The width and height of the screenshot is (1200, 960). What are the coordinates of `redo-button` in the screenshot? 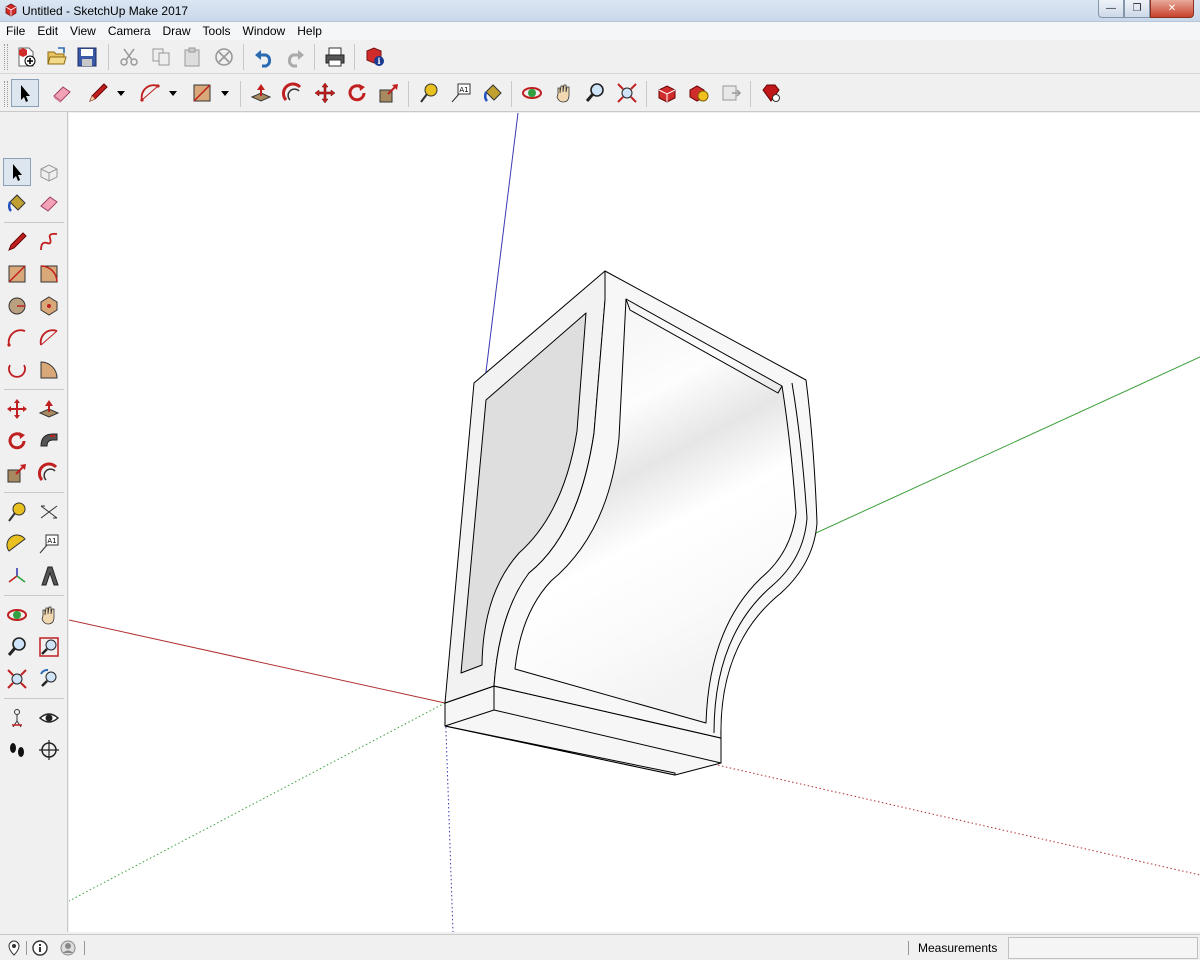 It's located at (295, 57).